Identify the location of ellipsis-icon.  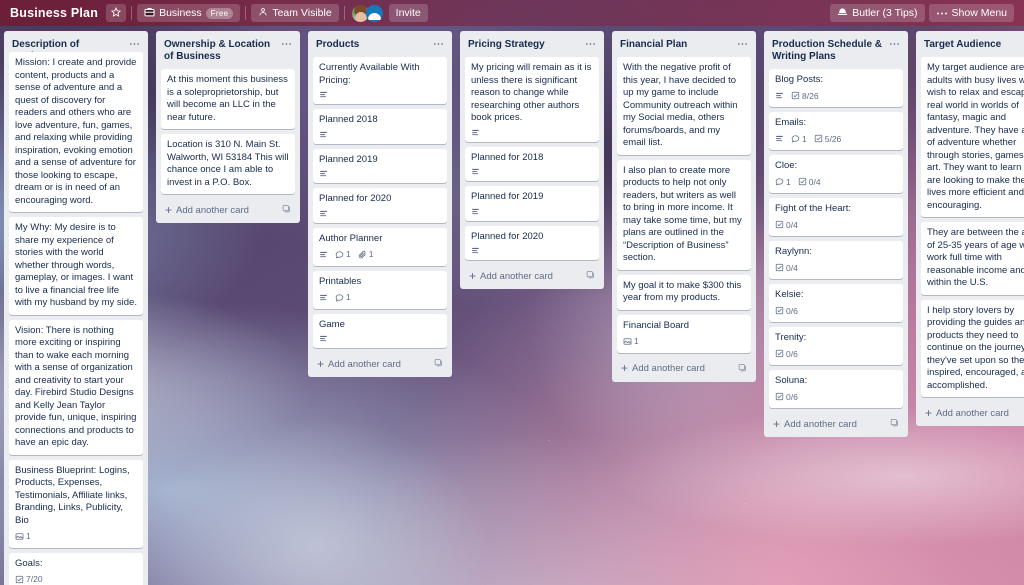
(942, 13).